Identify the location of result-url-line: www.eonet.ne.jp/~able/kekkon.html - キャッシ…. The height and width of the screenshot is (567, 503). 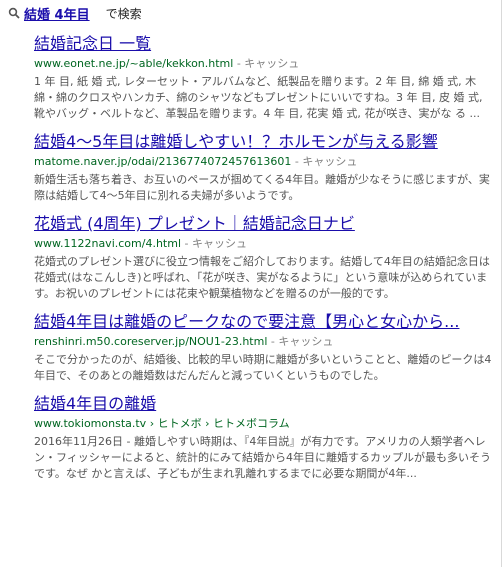
(265, 64).